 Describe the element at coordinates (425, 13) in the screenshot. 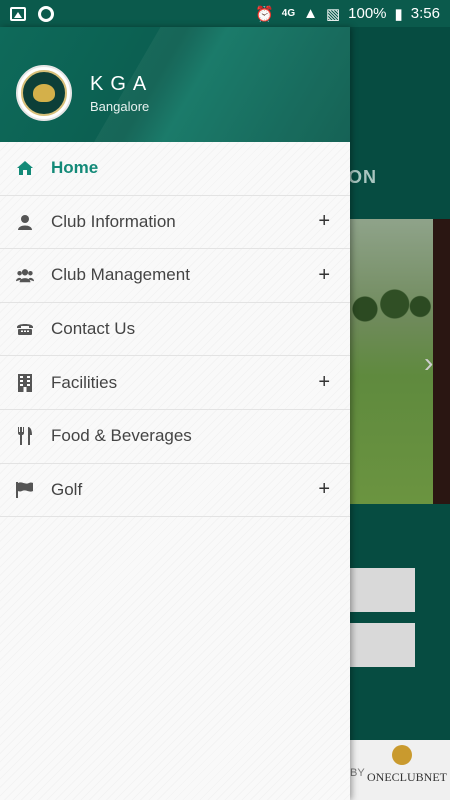

I see `clock: 3:56` at that location.